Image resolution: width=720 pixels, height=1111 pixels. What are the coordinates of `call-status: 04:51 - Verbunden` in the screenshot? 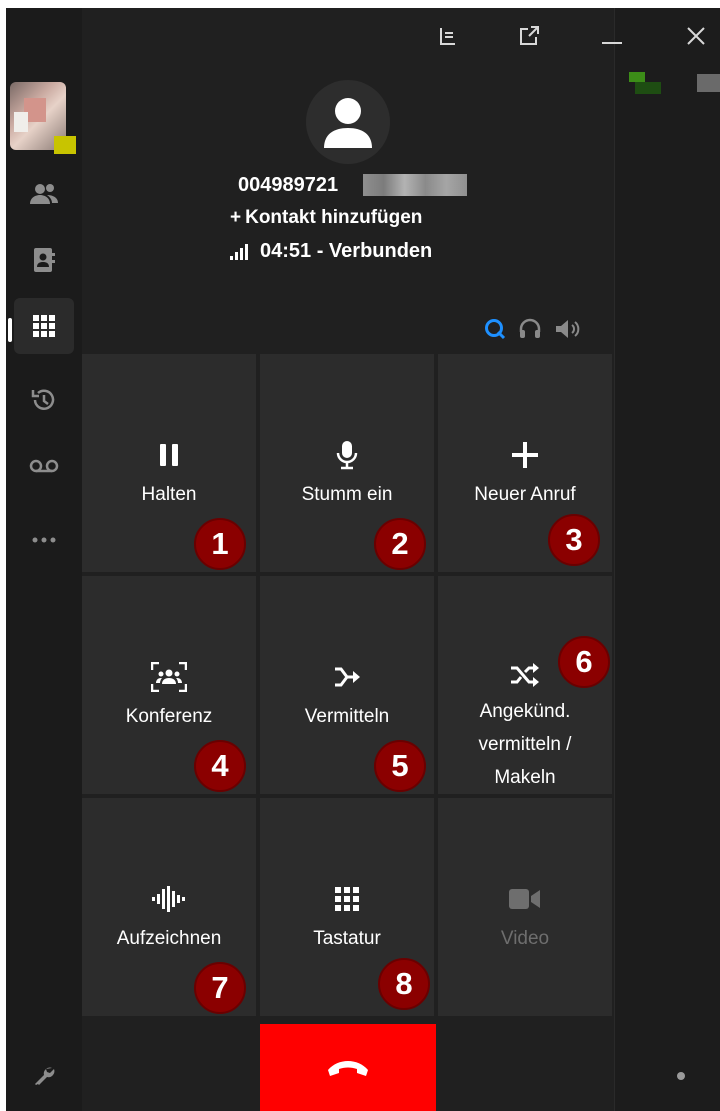 It's located at (331, 251).